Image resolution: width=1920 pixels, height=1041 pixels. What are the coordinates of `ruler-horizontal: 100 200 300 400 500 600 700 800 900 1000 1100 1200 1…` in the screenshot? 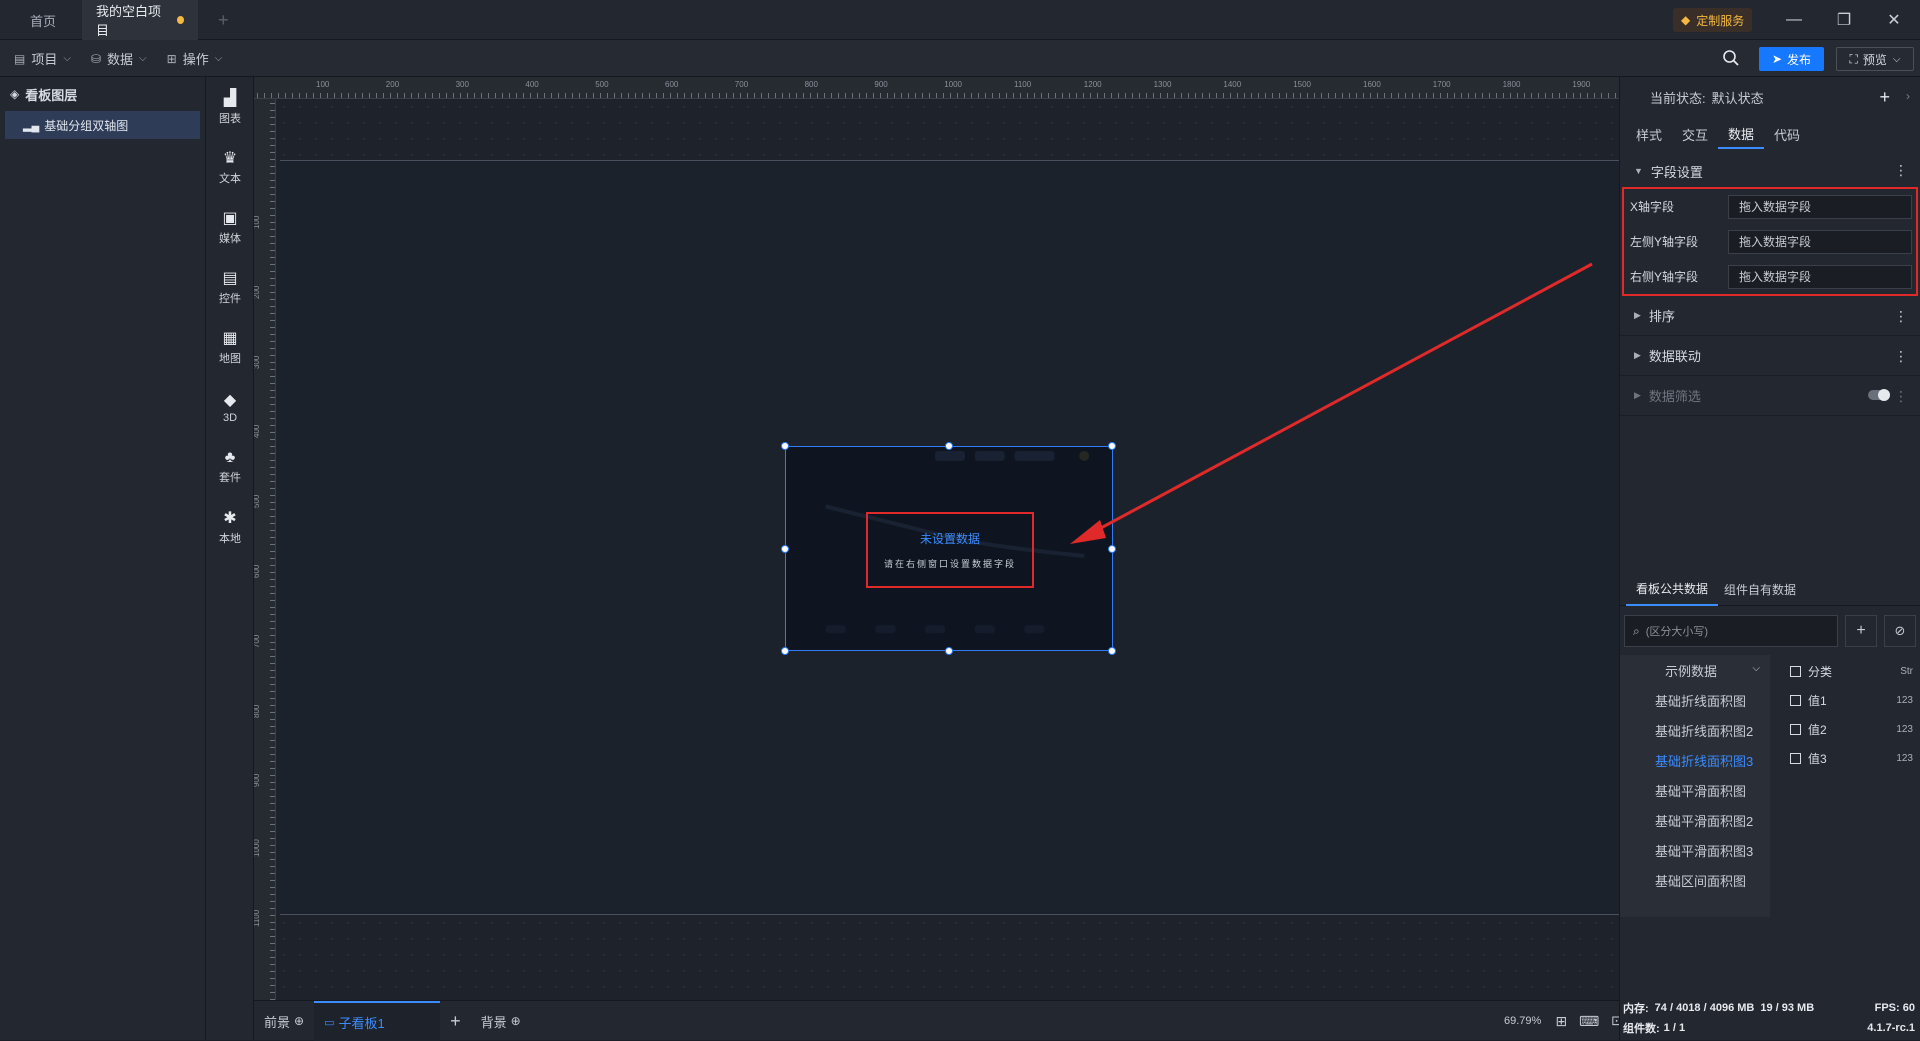 It's located at (936, 88).